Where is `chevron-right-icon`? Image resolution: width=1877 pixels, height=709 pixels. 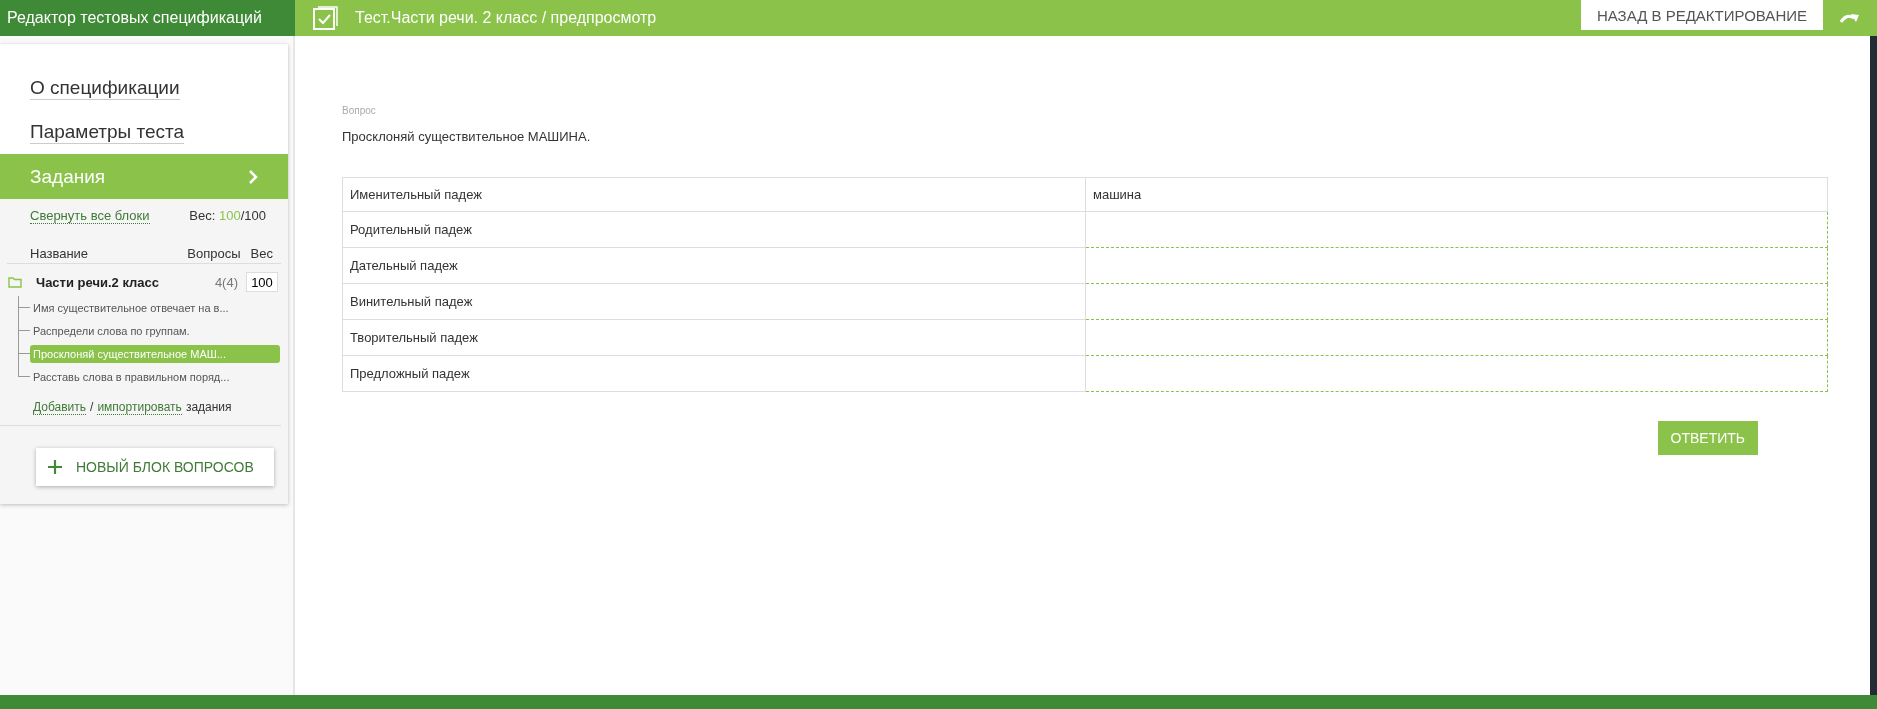 chevron-right-icon is located at coordinates (253, 176).